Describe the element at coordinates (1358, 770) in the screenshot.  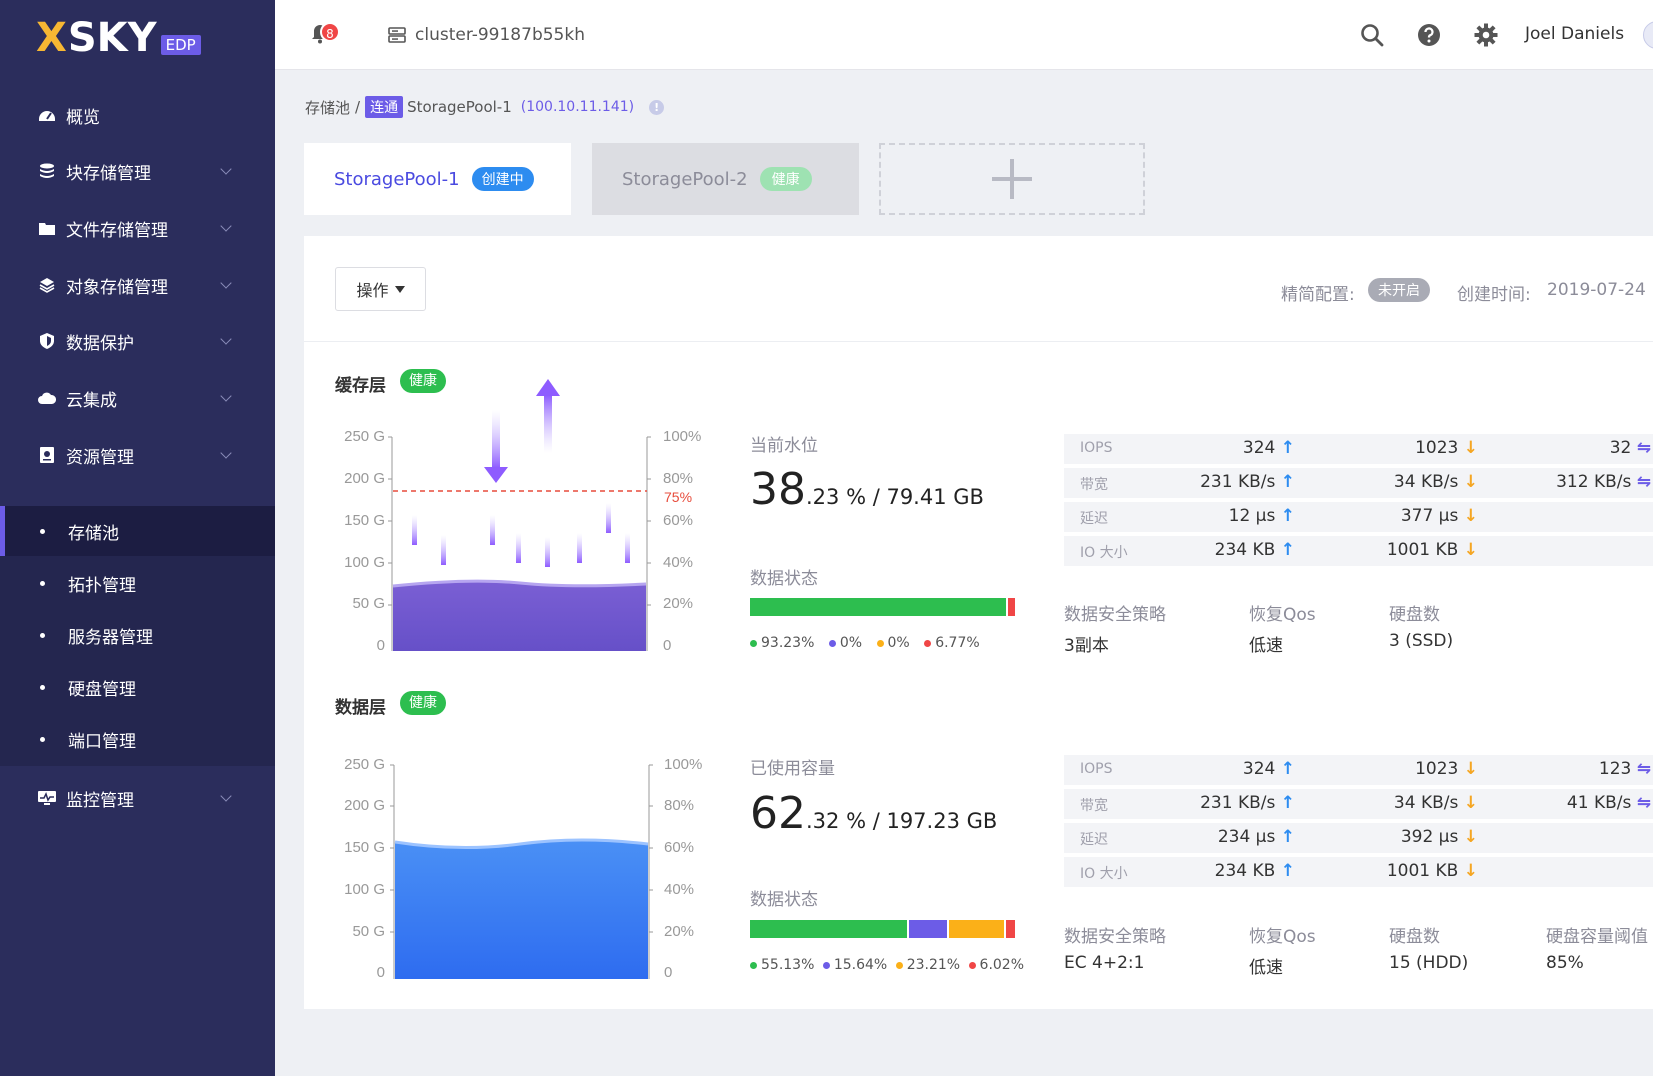
I see `data-stat-row-iops: IOPS 324 ↑ 1023 ↓ 123 ⇋` at that location.